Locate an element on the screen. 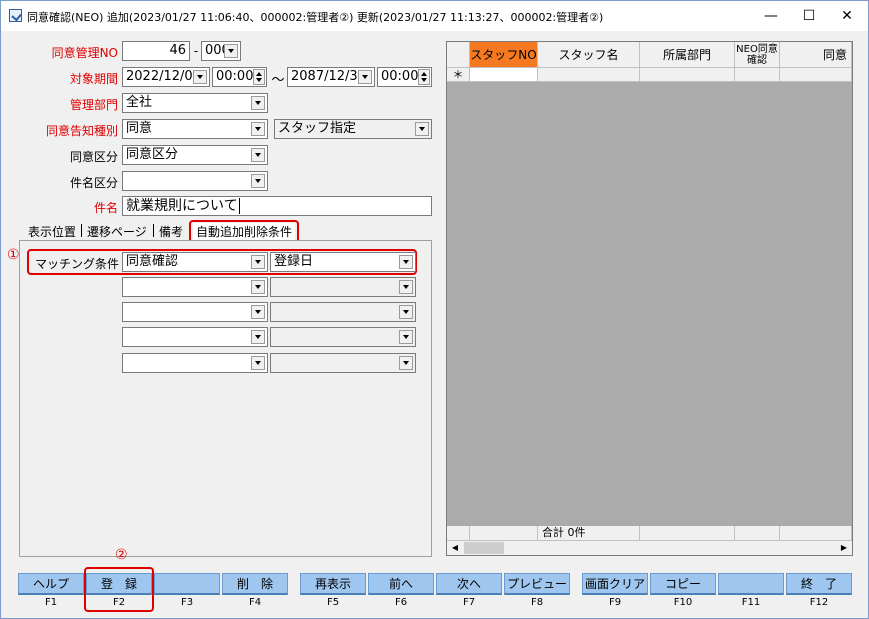 This screenshot has width=869, height=619. tab-remarks: 備考 is located at coordinates (171, 232).